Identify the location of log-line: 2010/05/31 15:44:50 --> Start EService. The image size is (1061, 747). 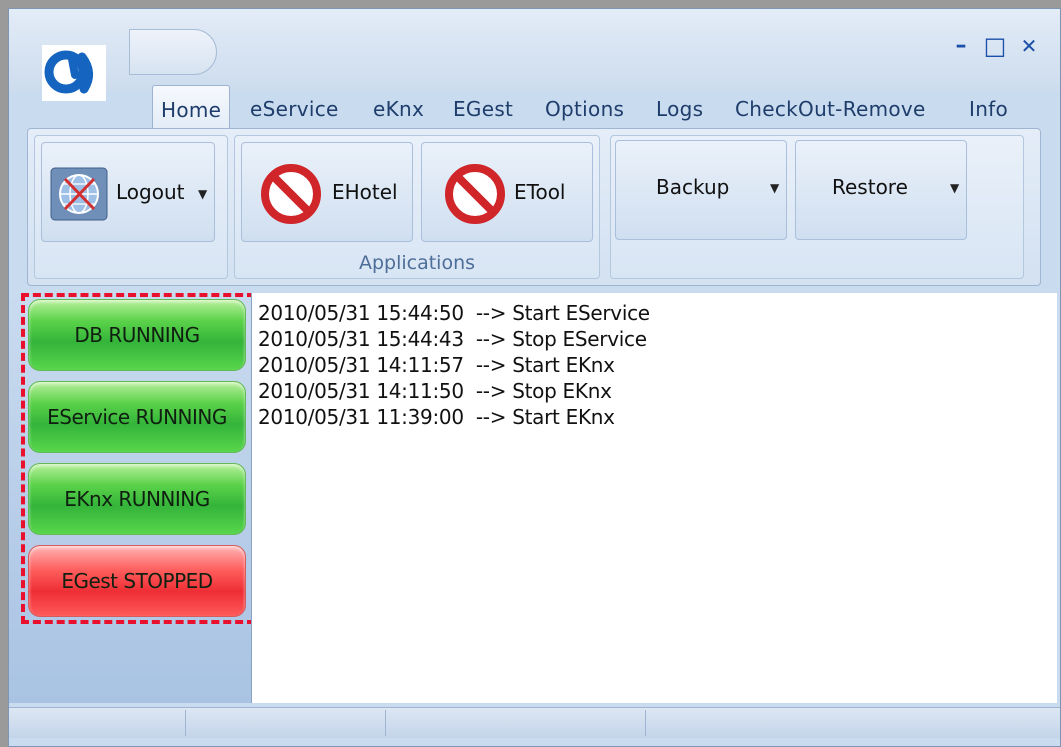
(454, 313).